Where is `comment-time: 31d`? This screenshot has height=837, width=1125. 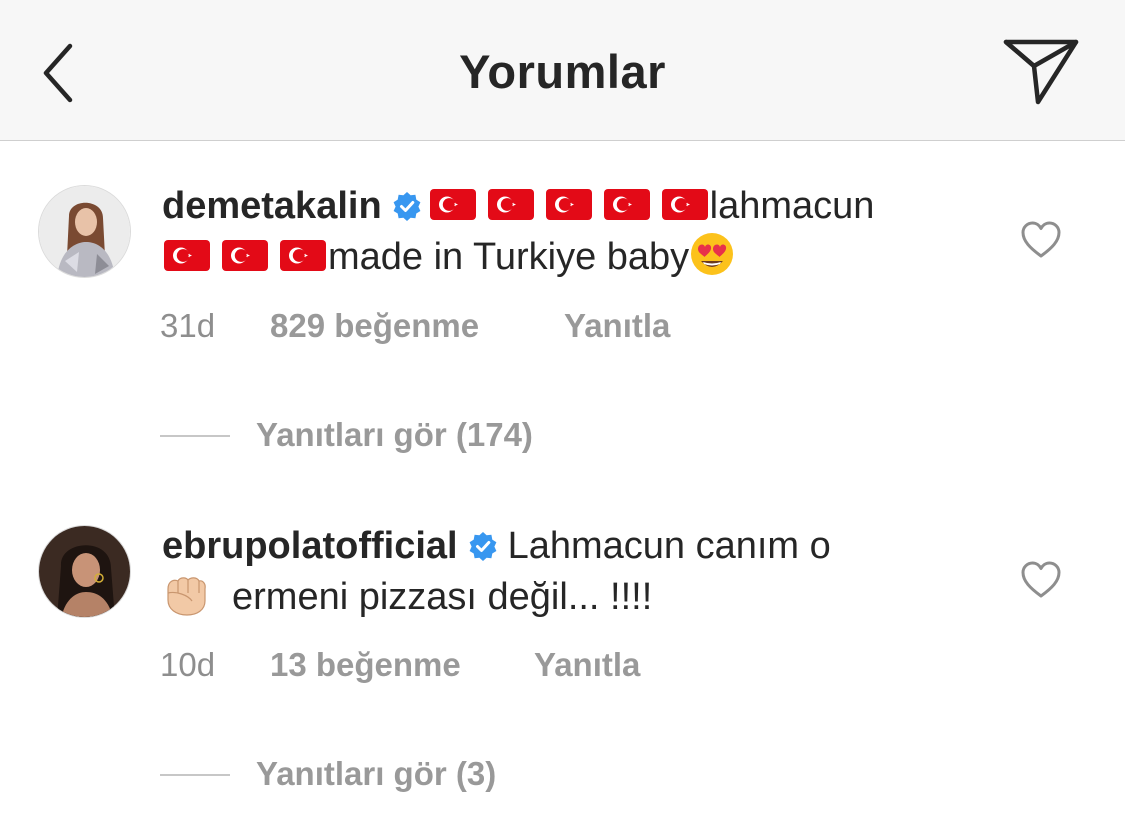
comment-time: 31d is located at coordinates (188, 325).